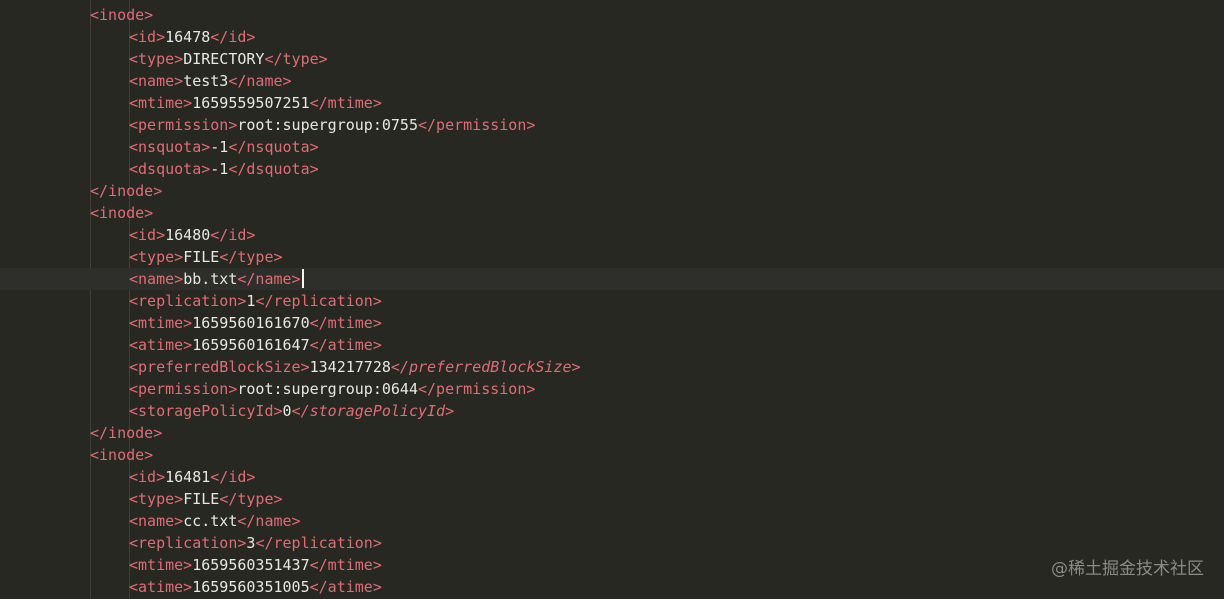 This screenshot has width=1224, height=599. I want to click on code-line: <type>DIRECTORY</type>, so click(612, 59).